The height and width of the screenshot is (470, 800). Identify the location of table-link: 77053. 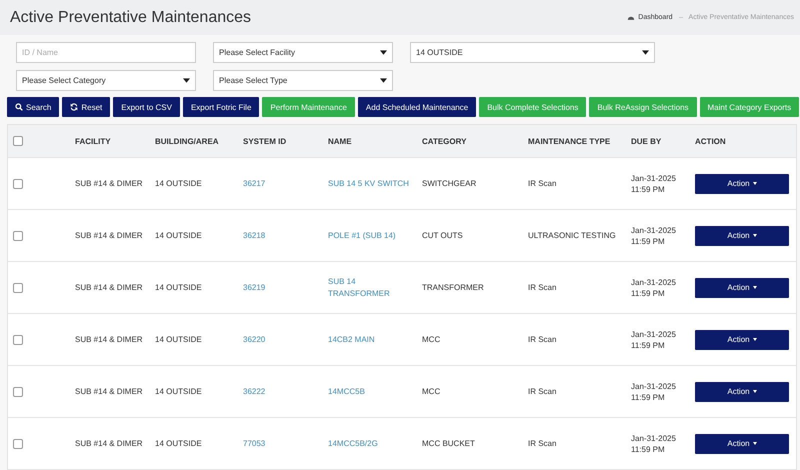
(283, 444).